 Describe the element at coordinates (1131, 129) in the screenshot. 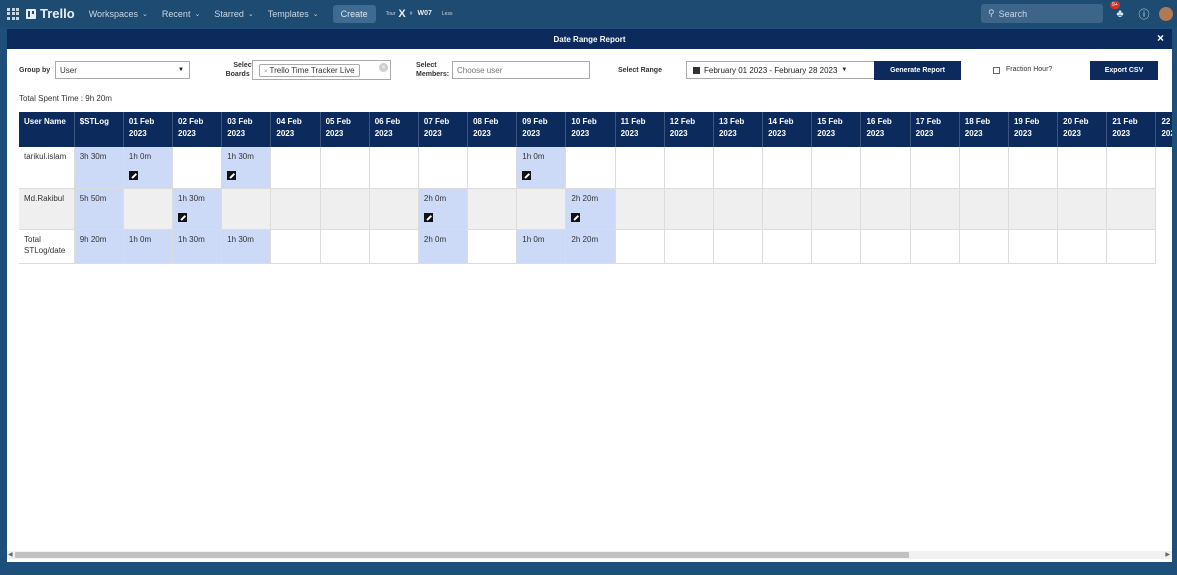

I see `header-date: 21 Feb 2023` at that location.